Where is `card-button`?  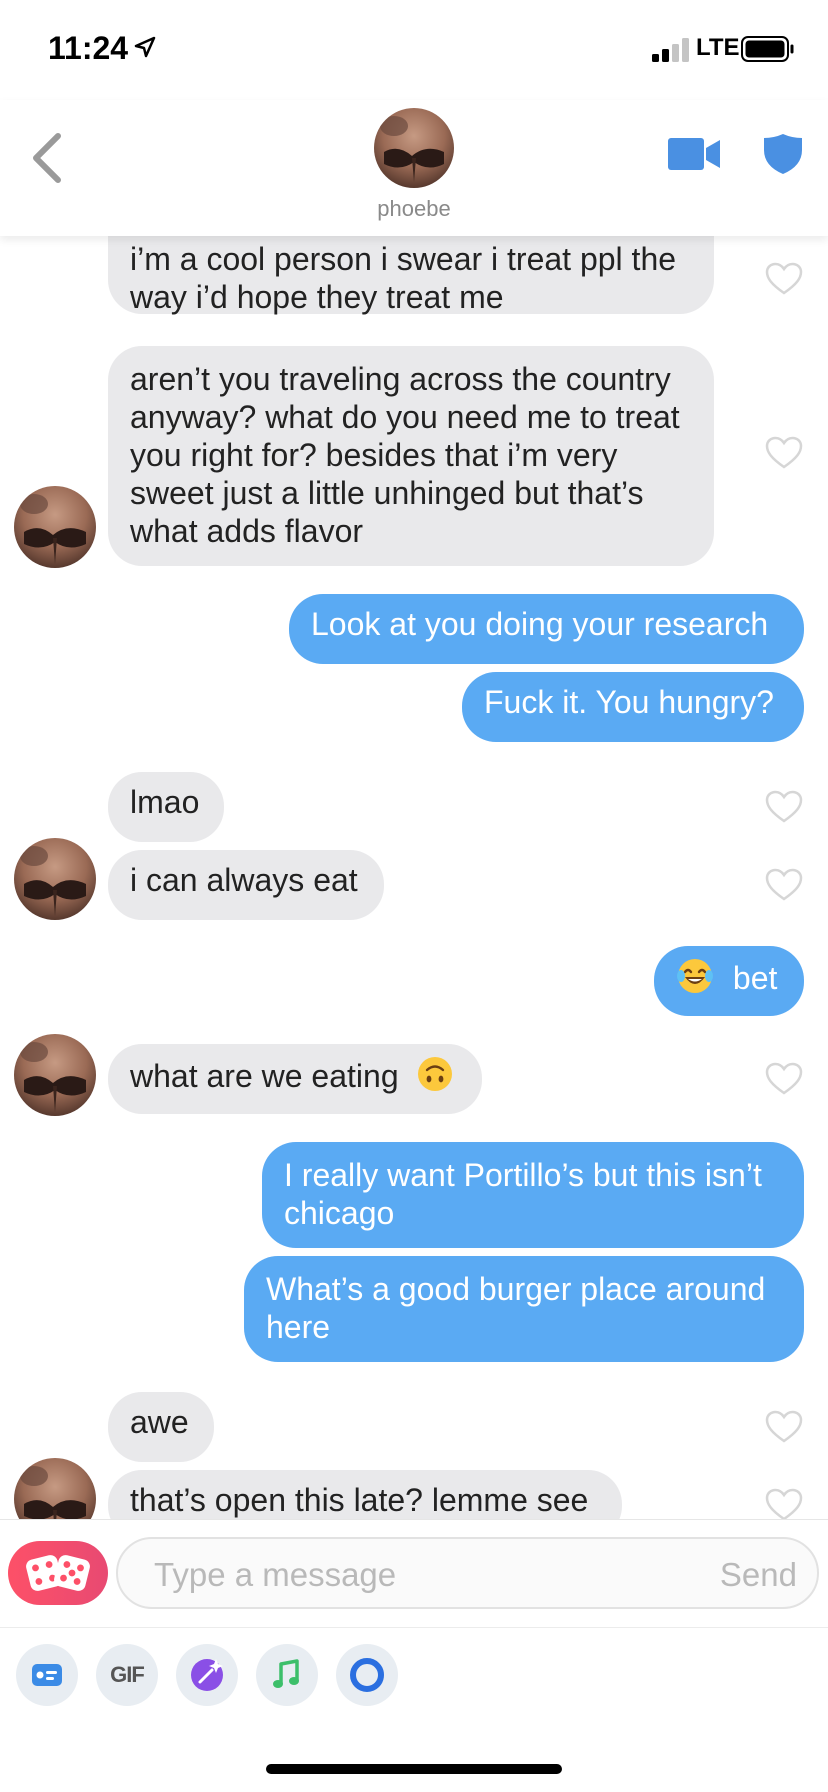
card-button is located at coordinates (47, 1675).